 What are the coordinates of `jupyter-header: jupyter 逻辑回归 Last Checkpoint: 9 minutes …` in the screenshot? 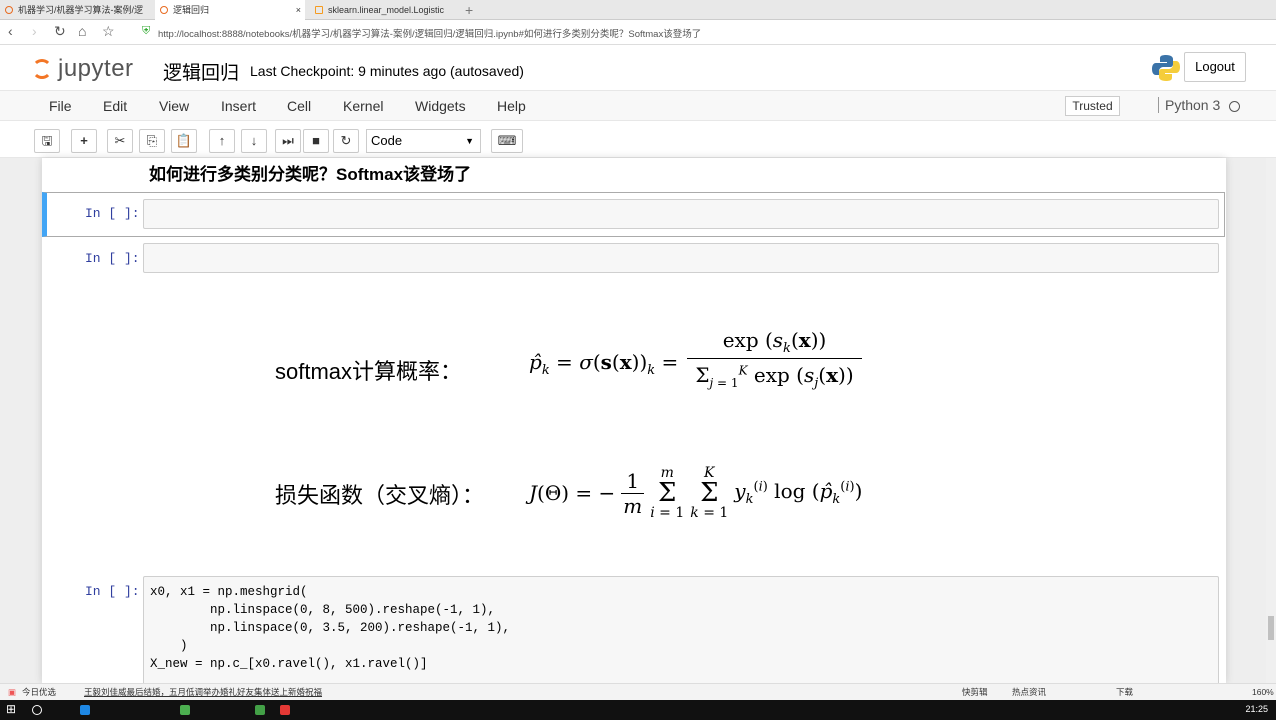 It's located at (638, 67).